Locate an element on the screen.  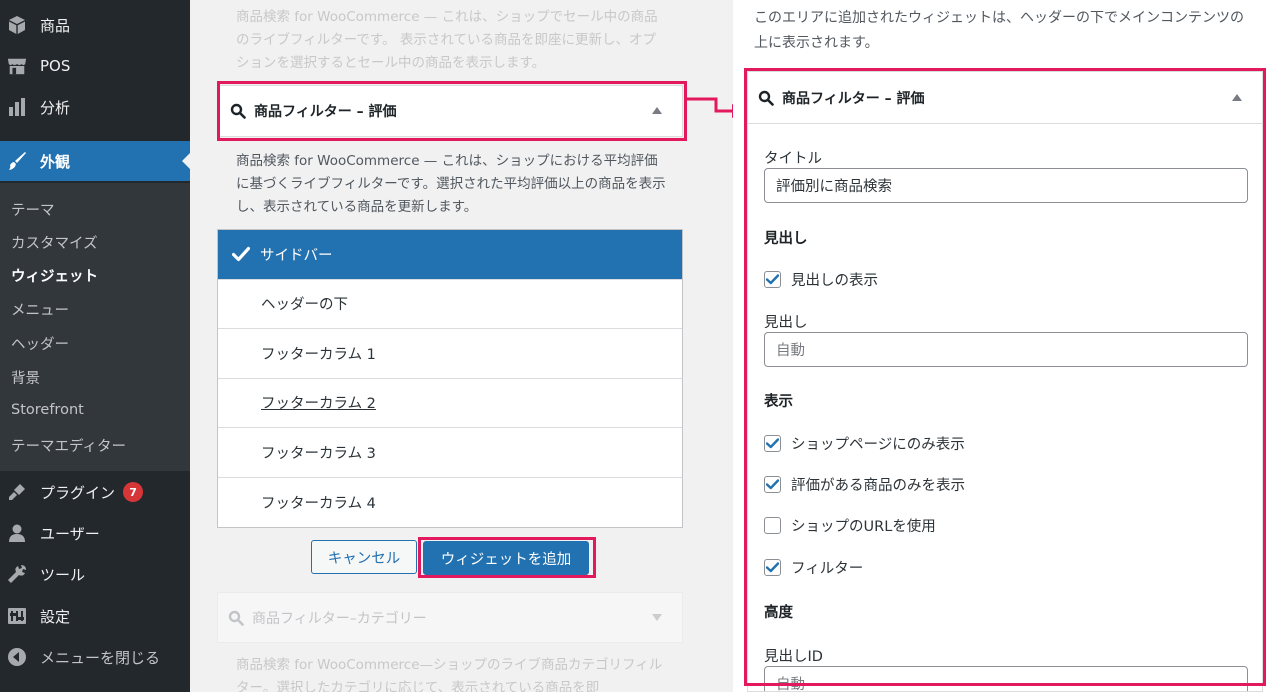
collapse-icon is located at coordinates (17, 657).